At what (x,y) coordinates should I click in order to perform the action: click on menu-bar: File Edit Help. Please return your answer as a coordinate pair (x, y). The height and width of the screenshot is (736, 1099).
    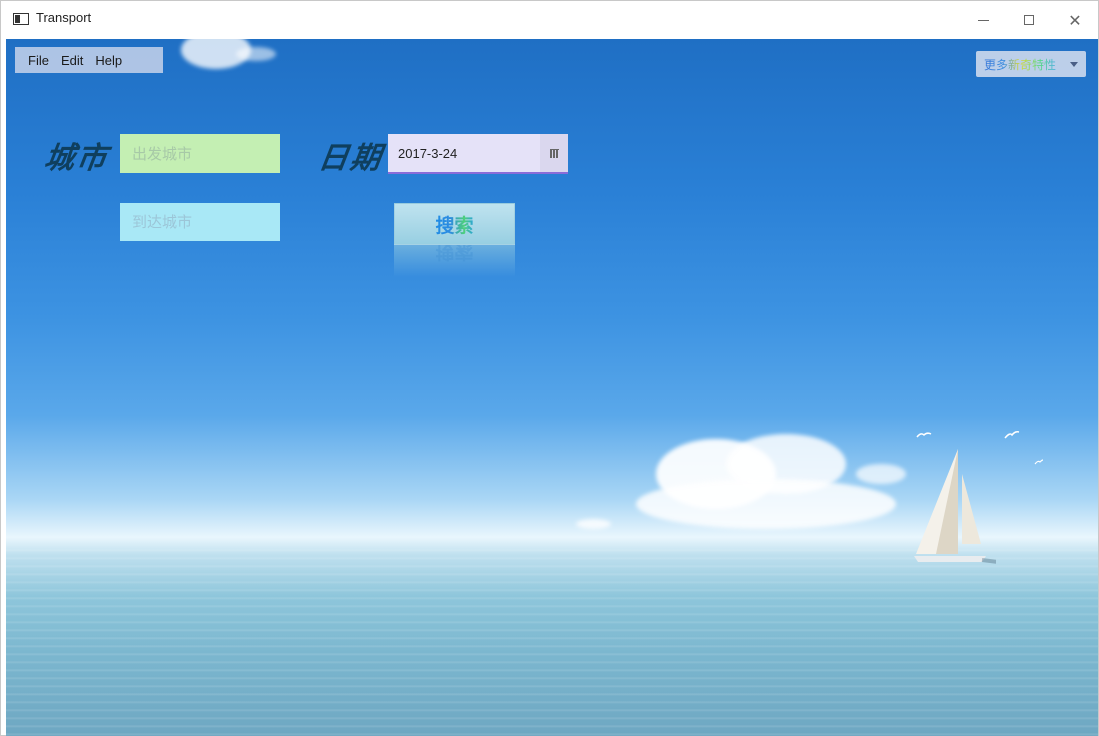
    Looking at the image, I should click on (89, 60).